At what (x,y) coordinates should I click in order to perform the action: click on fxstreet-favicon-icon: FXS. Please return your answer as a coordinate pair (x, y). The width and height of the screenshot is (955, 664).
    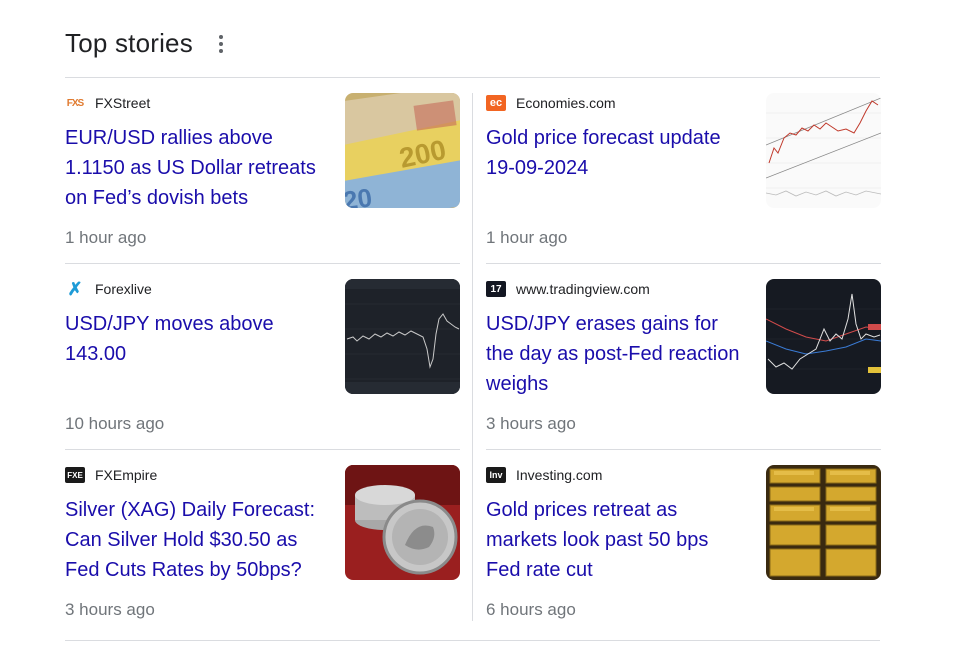
    Looking at the image, I should click on (75, 103).